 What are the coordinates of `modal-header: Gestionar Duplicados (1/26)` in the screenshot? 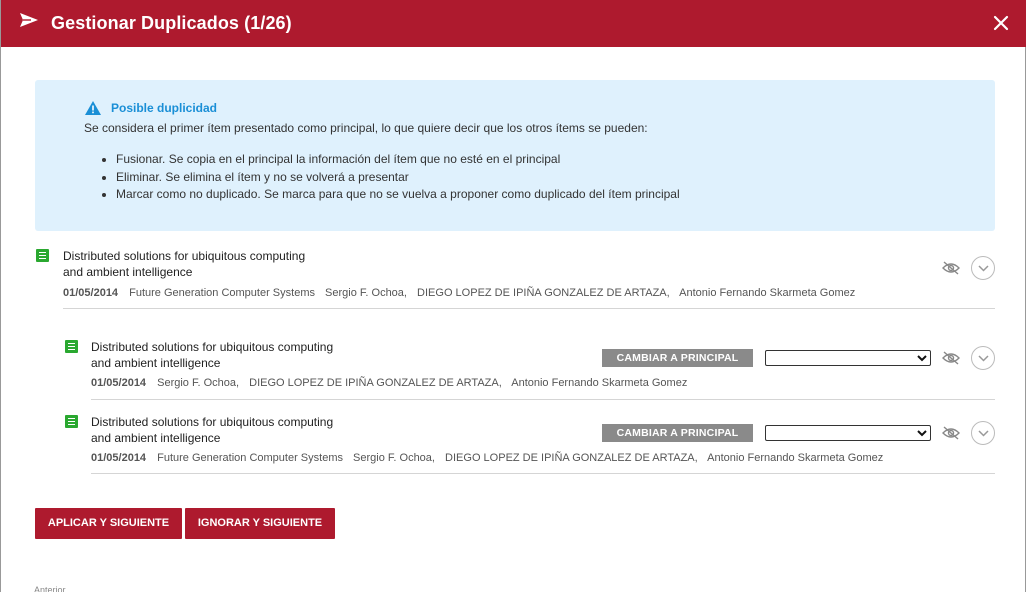 It's located at (513, 23).